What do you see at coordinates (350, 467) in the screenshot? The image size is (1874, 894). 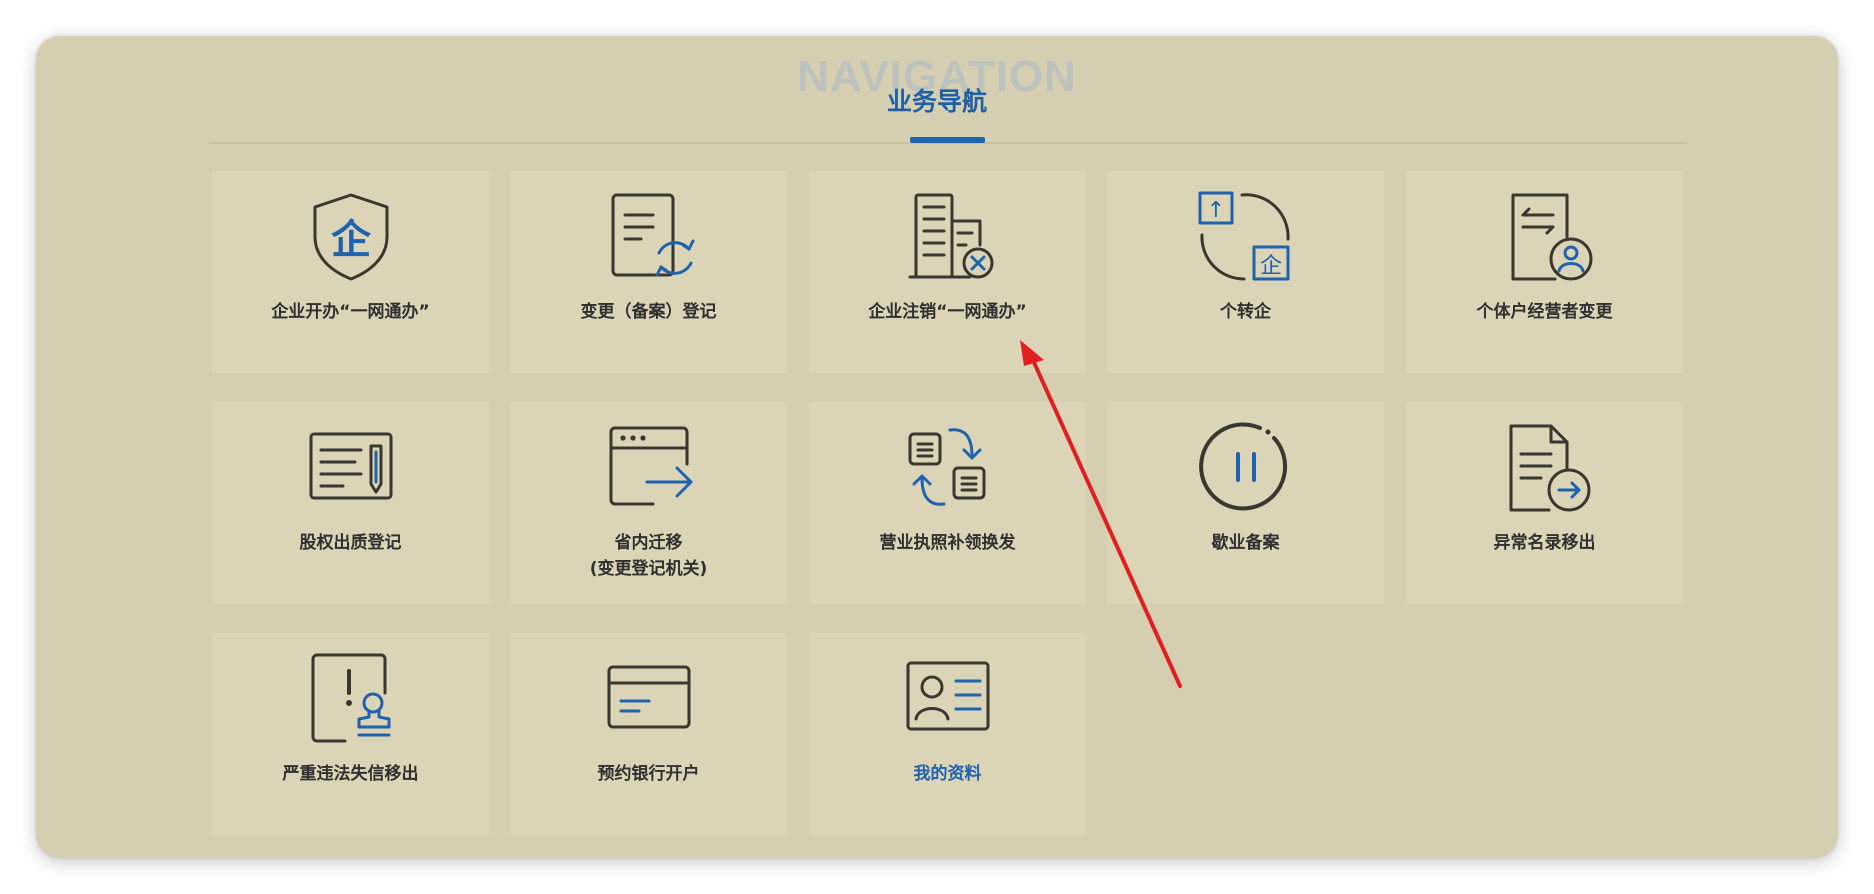 I see `document-pen-icon` at bounding box center [350, 467].